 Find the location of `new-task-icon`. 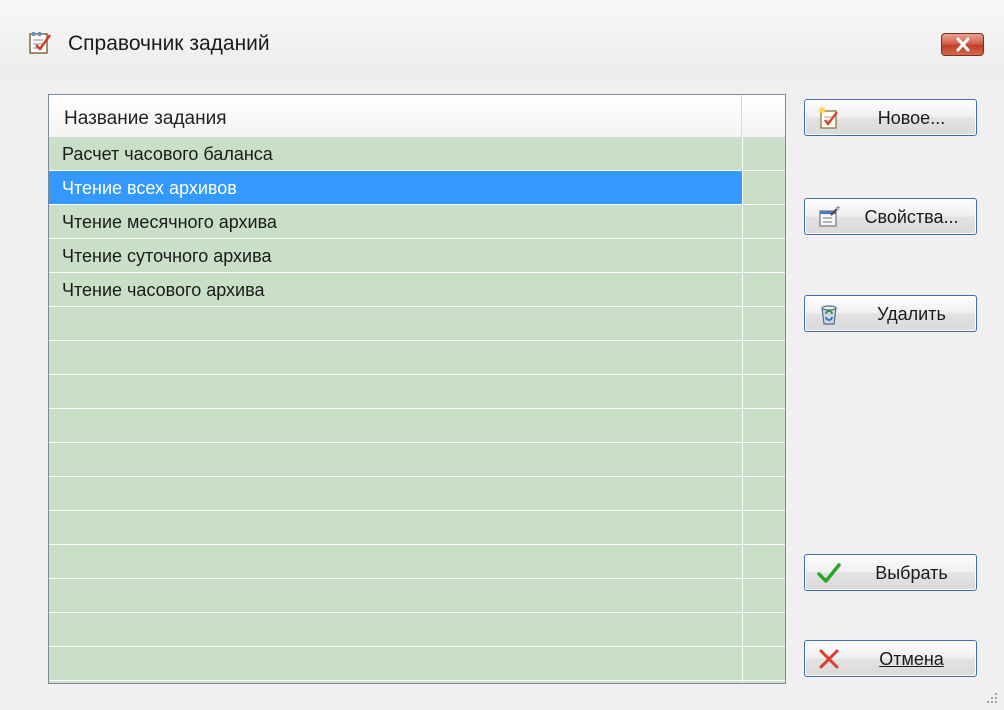

new-task-icon is located at coordinates (828, 118).